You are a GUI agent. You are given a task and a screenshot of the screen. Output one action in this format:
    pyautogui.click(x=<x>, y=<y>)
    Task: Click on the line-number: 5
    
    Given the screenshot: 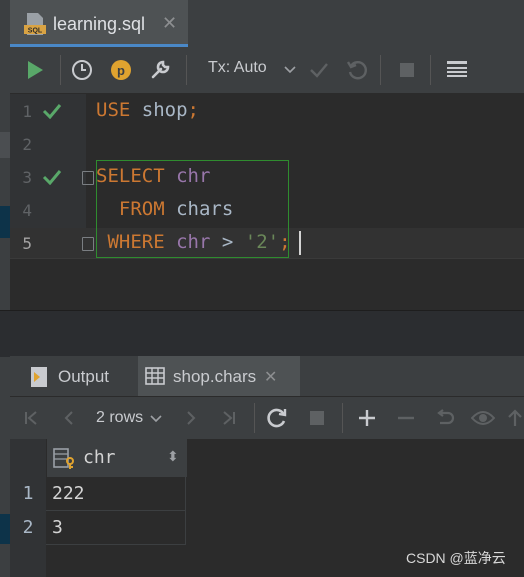 What is the action you would take?
    pyautogui.click(x=27, y=243)
    